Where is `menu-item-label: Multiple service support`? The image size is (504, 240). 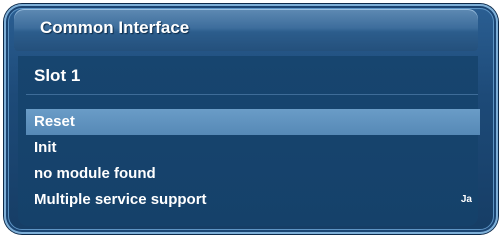
menu-item-label: Multiple service support is located at coordinates (120, 199).